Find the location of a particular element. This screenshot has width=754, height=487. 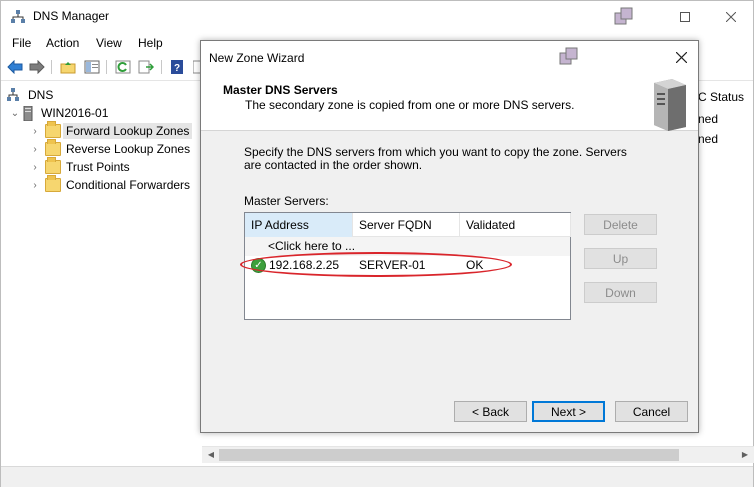

tree-item-conditional-forwarders: › Conditional Forwarders is located at coordinates (110, 184).